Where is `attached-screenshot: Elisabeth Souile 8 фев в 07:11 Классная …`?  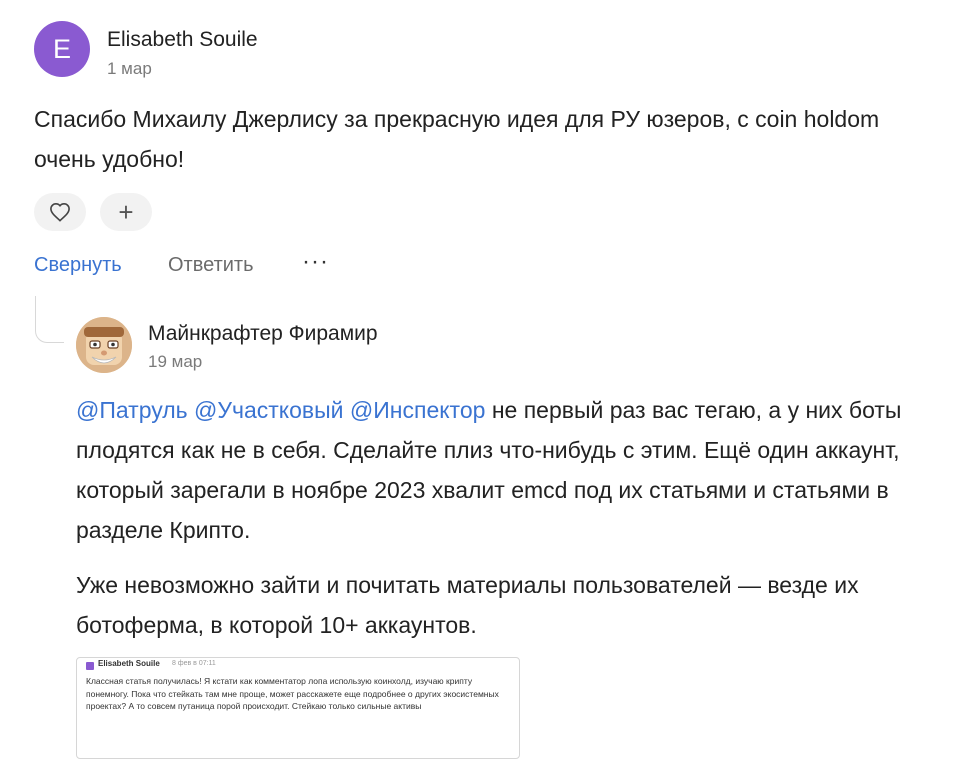
attached-screenshot: Elisabeth Souile 8 фев в 07:11 Классная … is located at coordinates (298, 708).